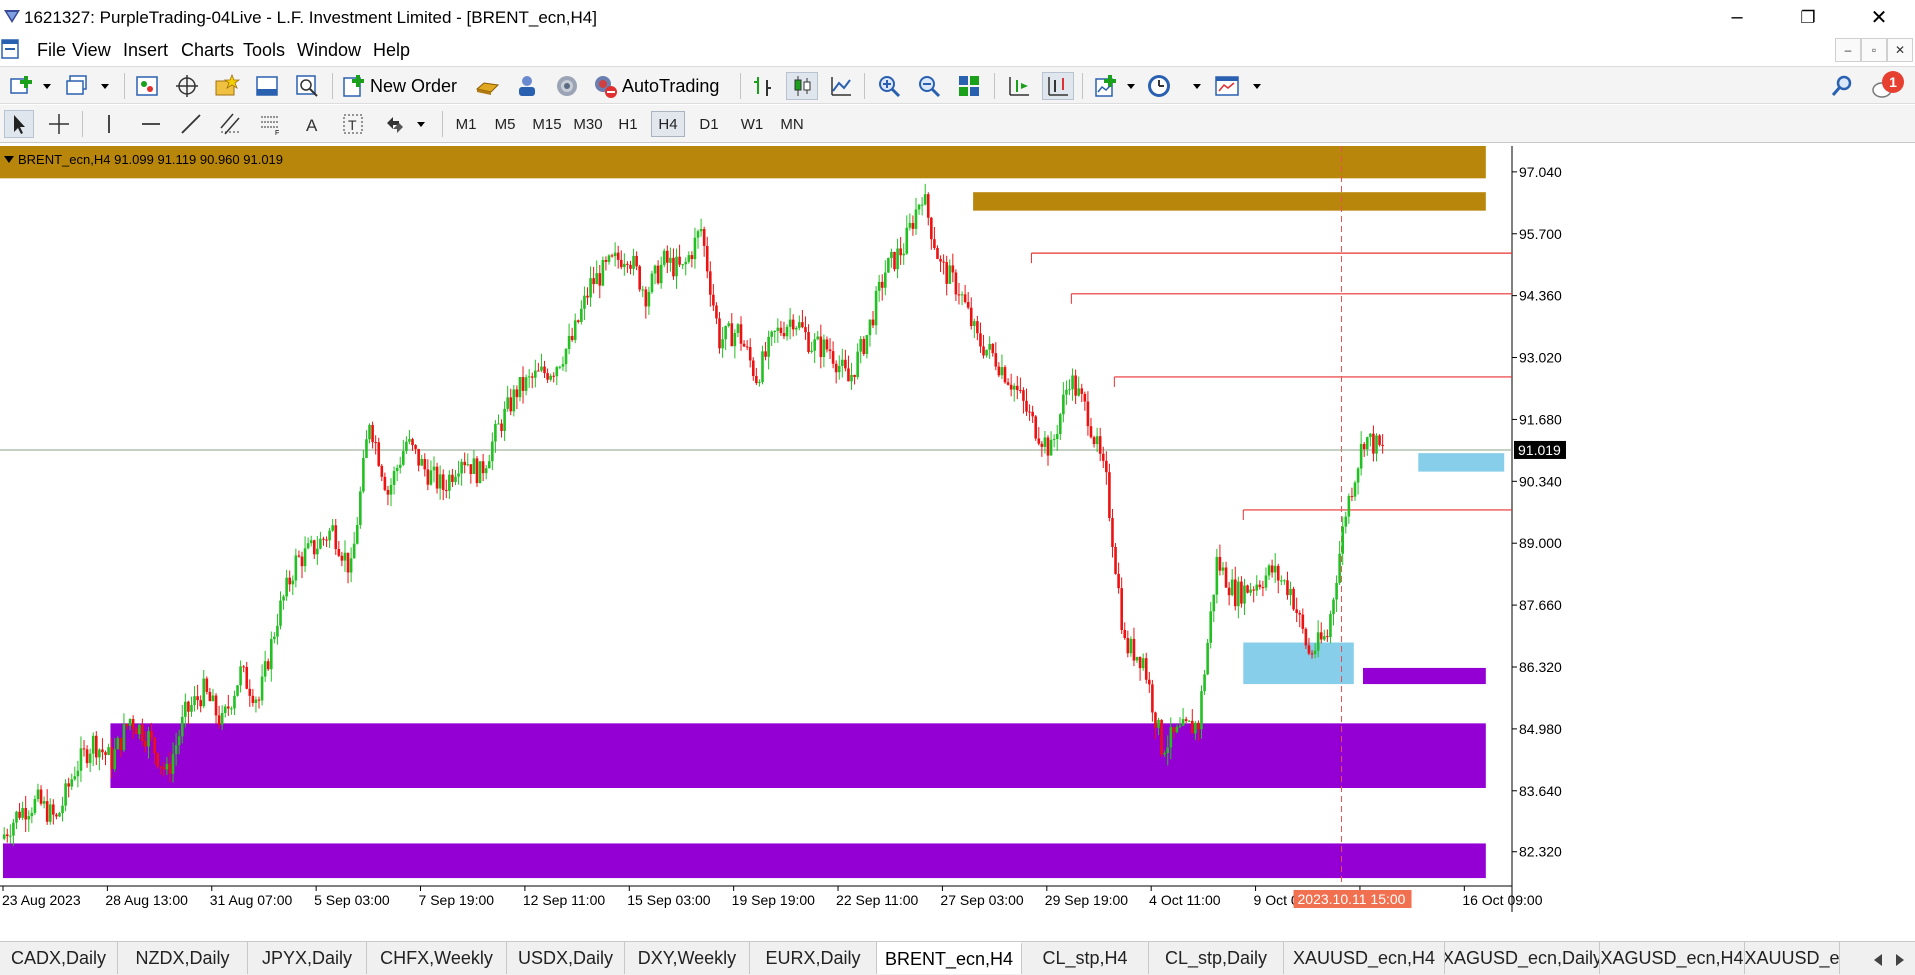 This screenshot has height=975, width=1915. Describe the element at coordinates (1058, 86) in the screenshot. I see `auto-scroll-button` at that location.